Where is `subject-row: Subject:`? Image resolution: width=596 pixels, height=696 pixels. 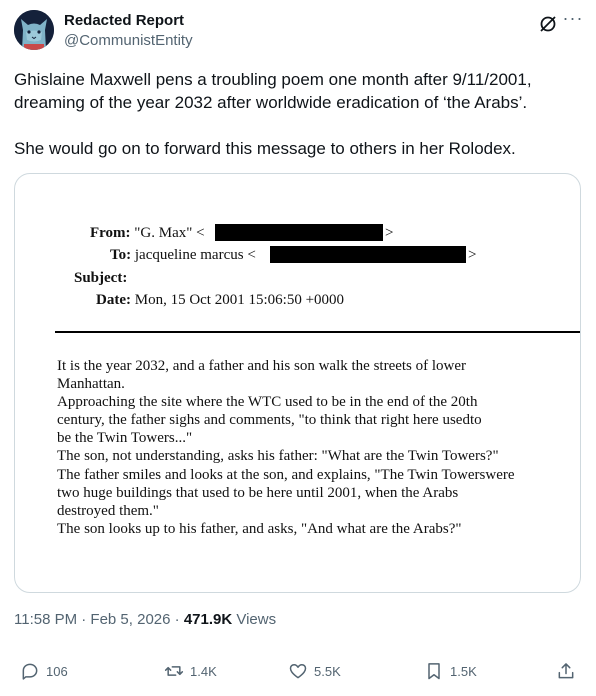
subject-row: Subject: is located at coordinates (100, 278).